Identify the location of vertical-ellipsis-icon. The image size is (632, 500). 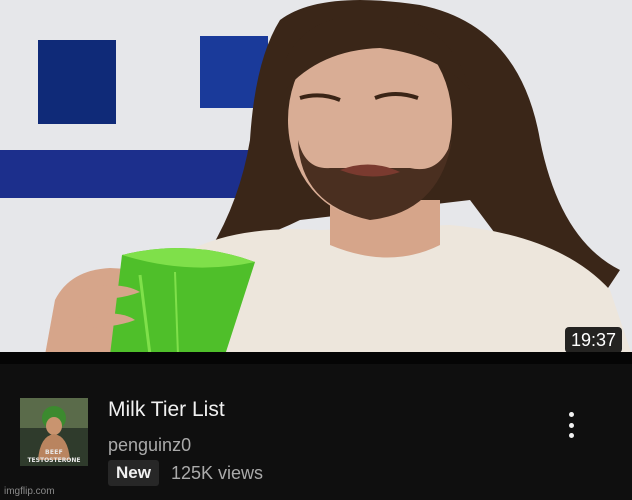
(571, 425).